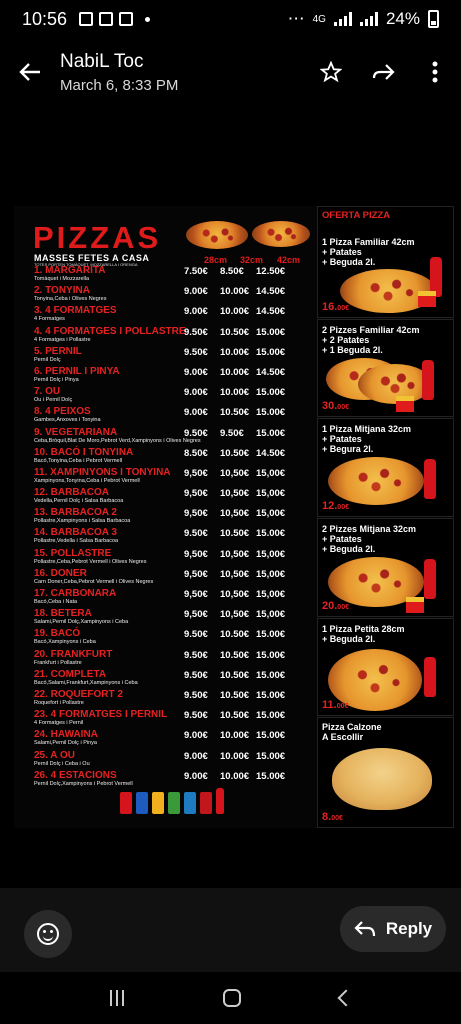  What do you see at coordinates (57, 634) in the screenshot?
I see `item-name: 19. BACÓ` at bounding box center [57, 634].